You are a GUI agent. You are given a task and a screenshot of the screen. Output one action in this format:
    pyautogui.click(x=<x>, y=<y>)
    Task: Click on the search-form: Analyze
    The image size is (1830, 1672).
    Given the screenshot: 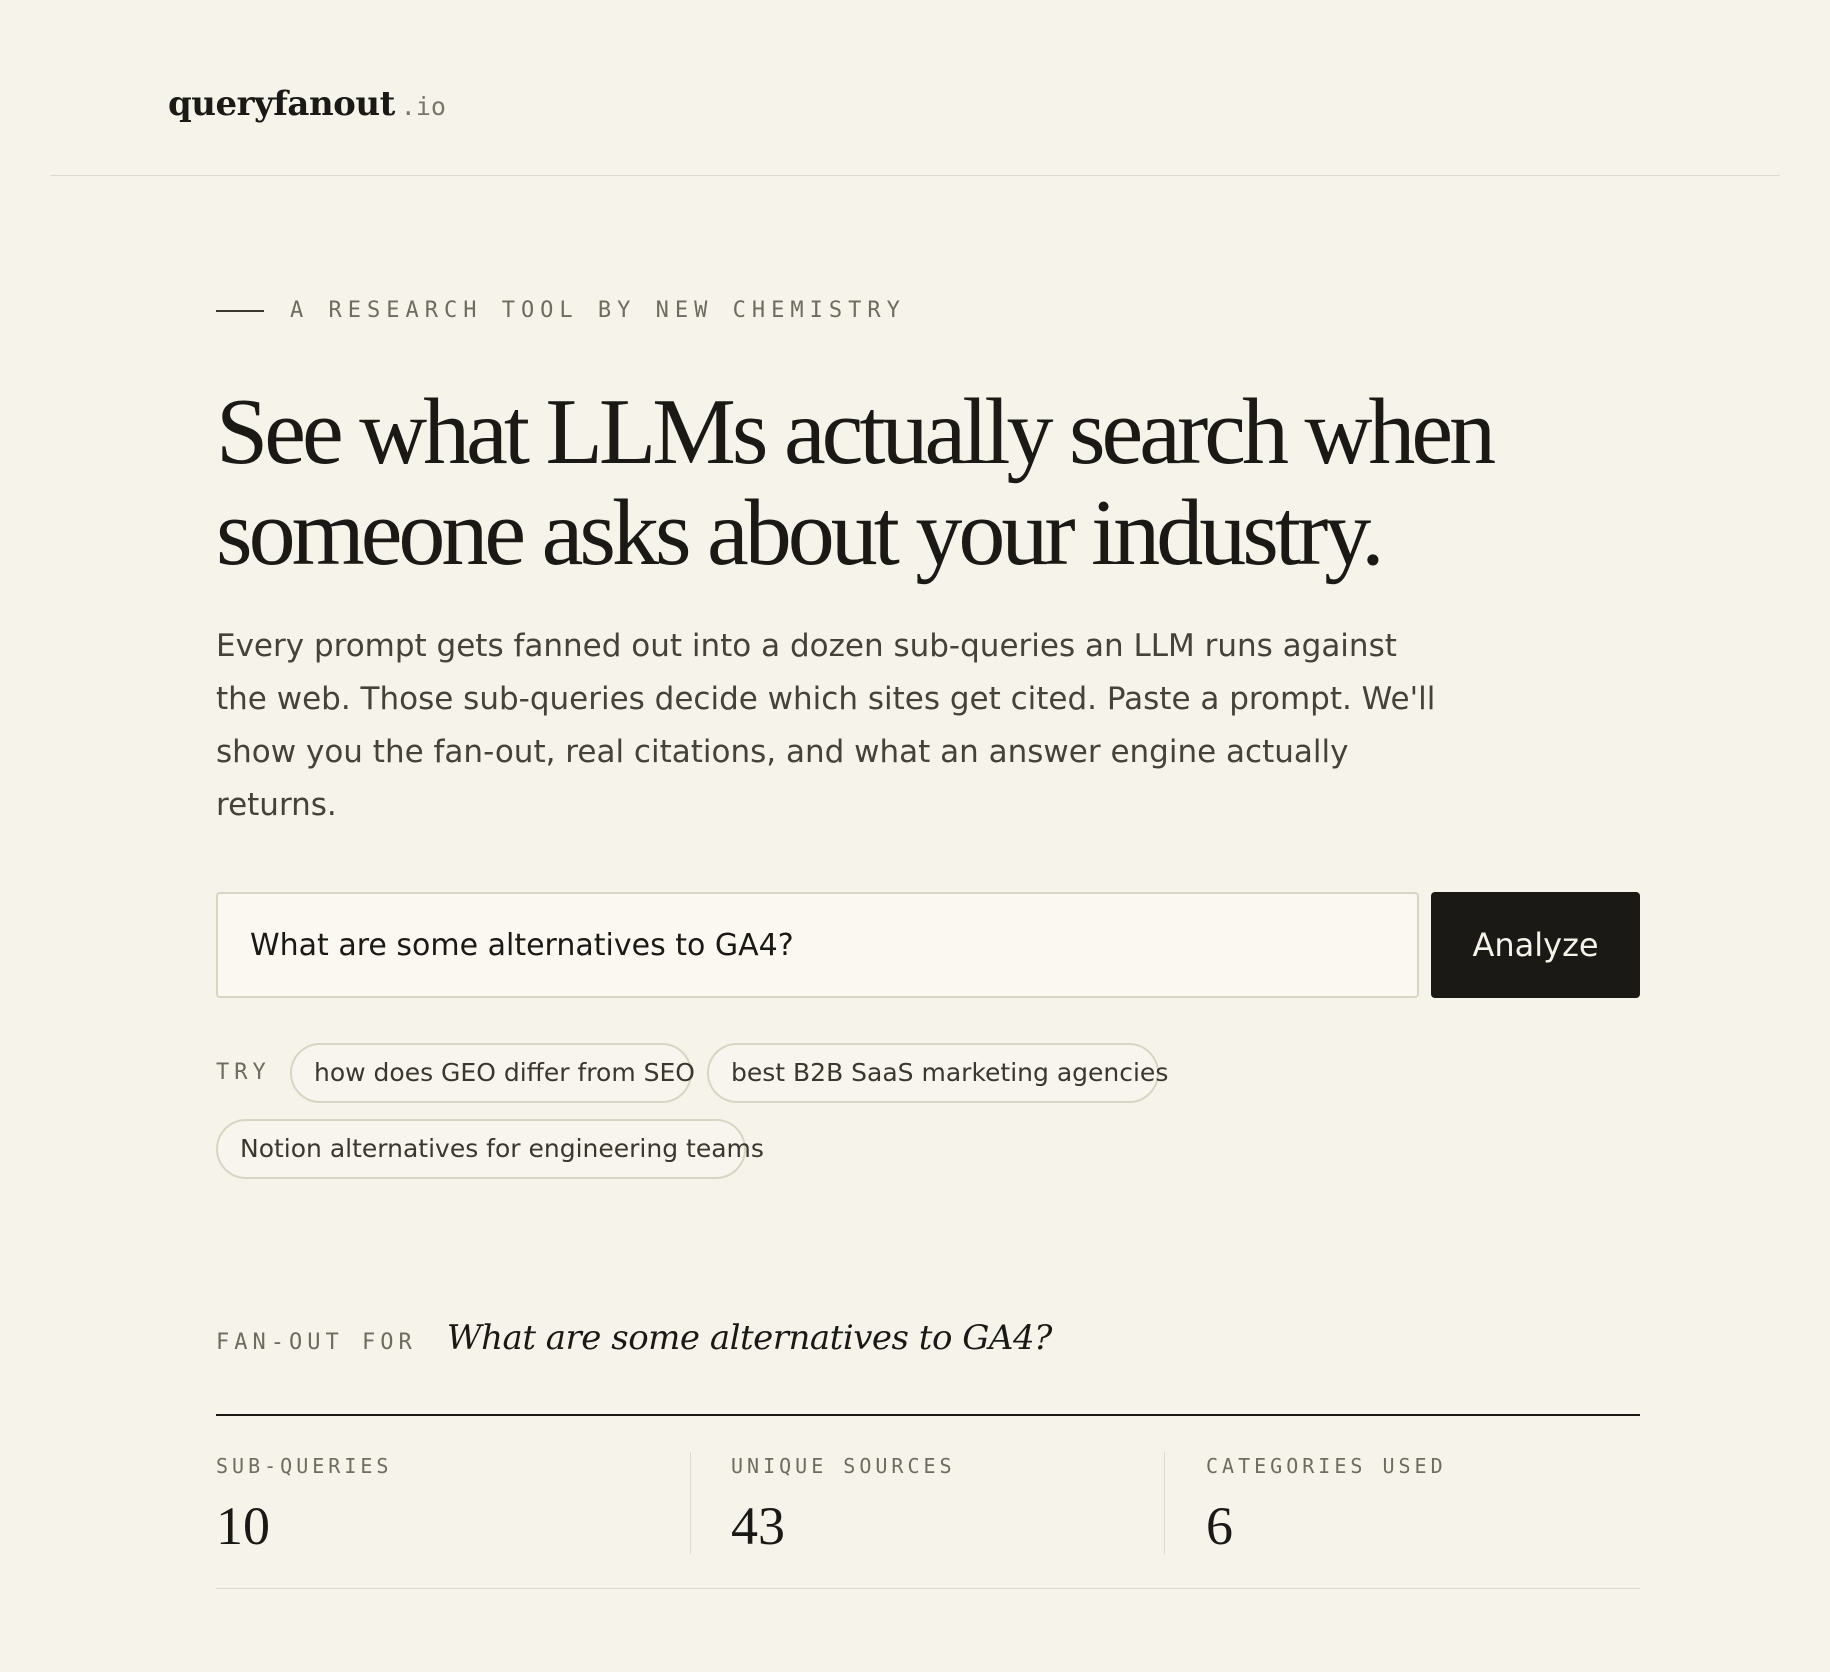 What is the action you would take?
    pyautogui.click(x=928, y=945)
    